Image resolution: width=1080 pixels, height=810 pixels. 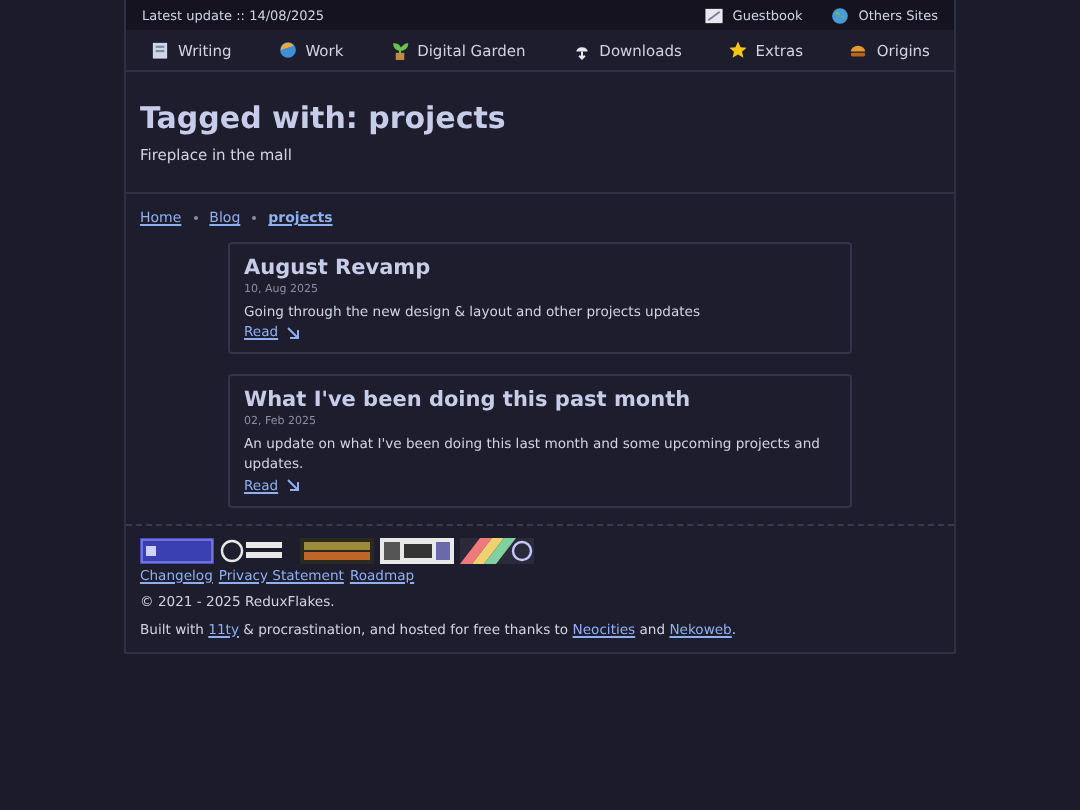 What do you see at coordinates (468, 400) in the screenshot?
I see `post-title: What I've been doing this past month` at bounding box center [468, 400].